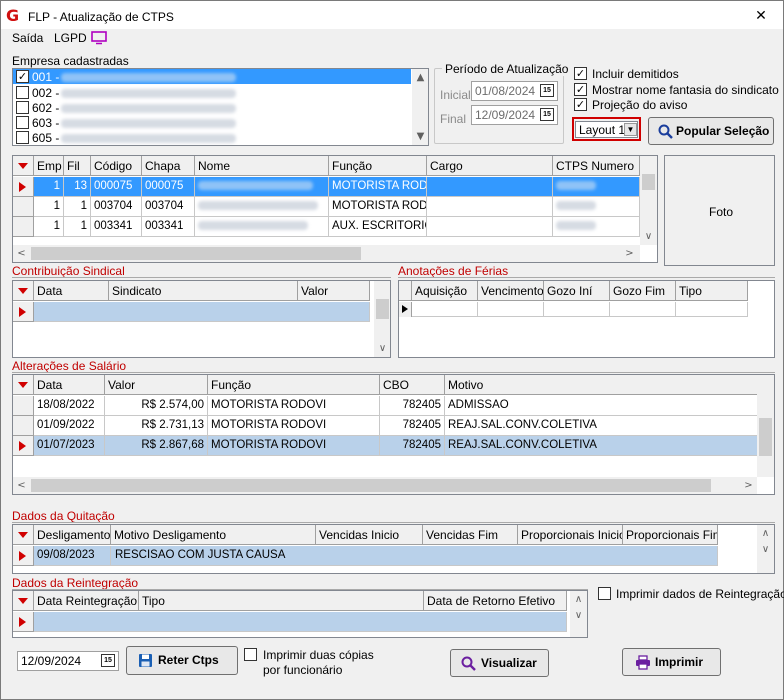 Image resolution: width=784 pixels, height=700 pixels. What do you see at coordinates (495, 601) in the screenshot?
I see `col-header-data-retorno: Data de Retorno Efetivo` at bounding box center [495, 601].